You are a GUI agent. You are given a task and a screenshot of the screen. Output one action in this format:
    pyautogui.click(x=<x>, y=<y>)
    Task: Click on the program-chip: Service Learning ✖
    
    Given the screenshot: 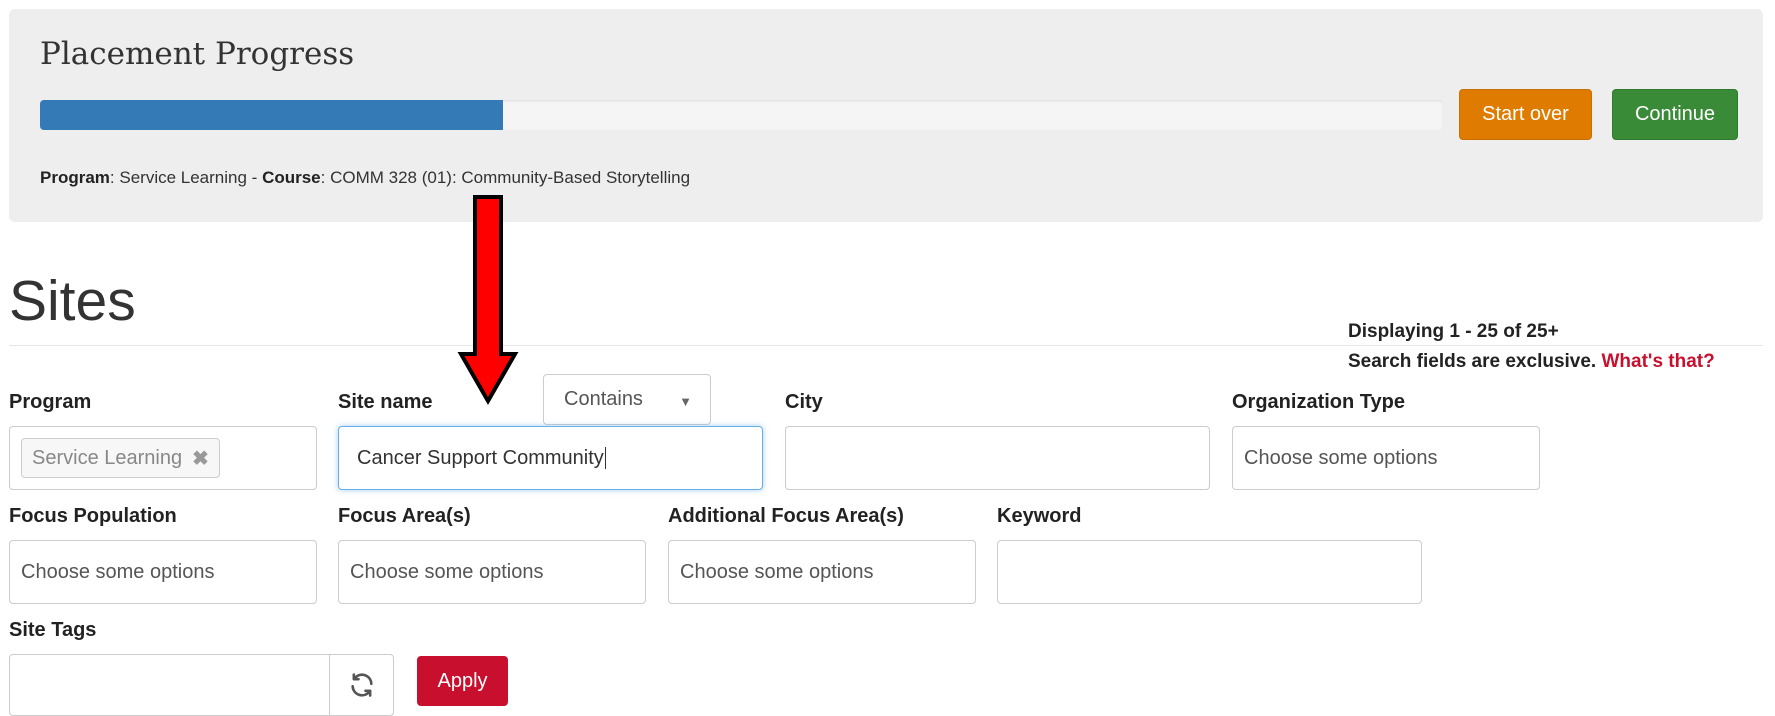 What is the action you would take?
    pyautogui.click(x=120, y=458)
    